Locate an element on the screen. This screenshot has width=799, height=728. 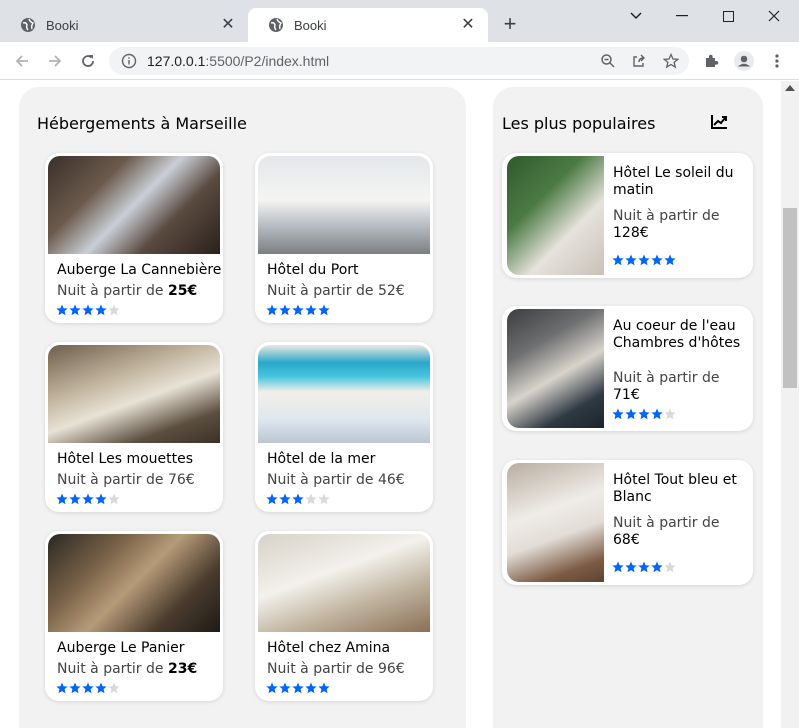
photo-sea-painting-room is located at coordinates (344, 394).